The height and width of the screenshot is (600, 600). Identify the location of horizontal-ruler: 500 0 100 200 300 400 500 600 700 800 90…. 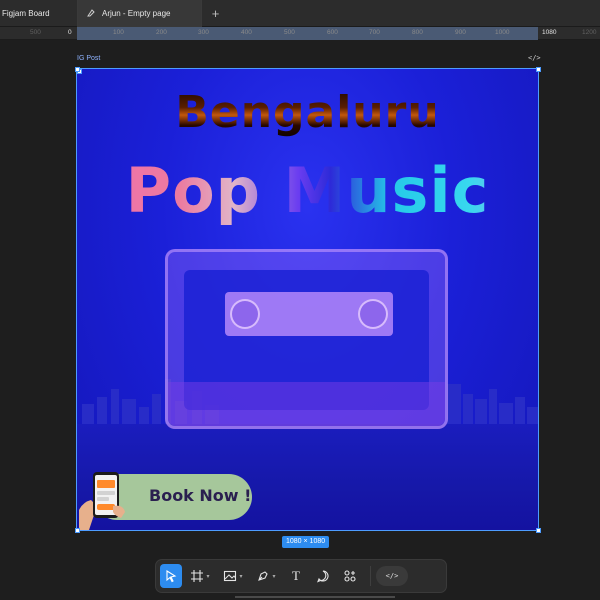
(300, 33).